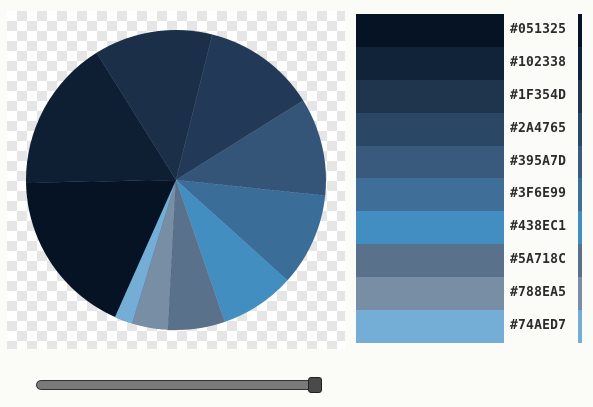  Describe the element at coordinates (541, 96) in the screenshot. I see `swatch-hex-label: #1F354D` at that location.